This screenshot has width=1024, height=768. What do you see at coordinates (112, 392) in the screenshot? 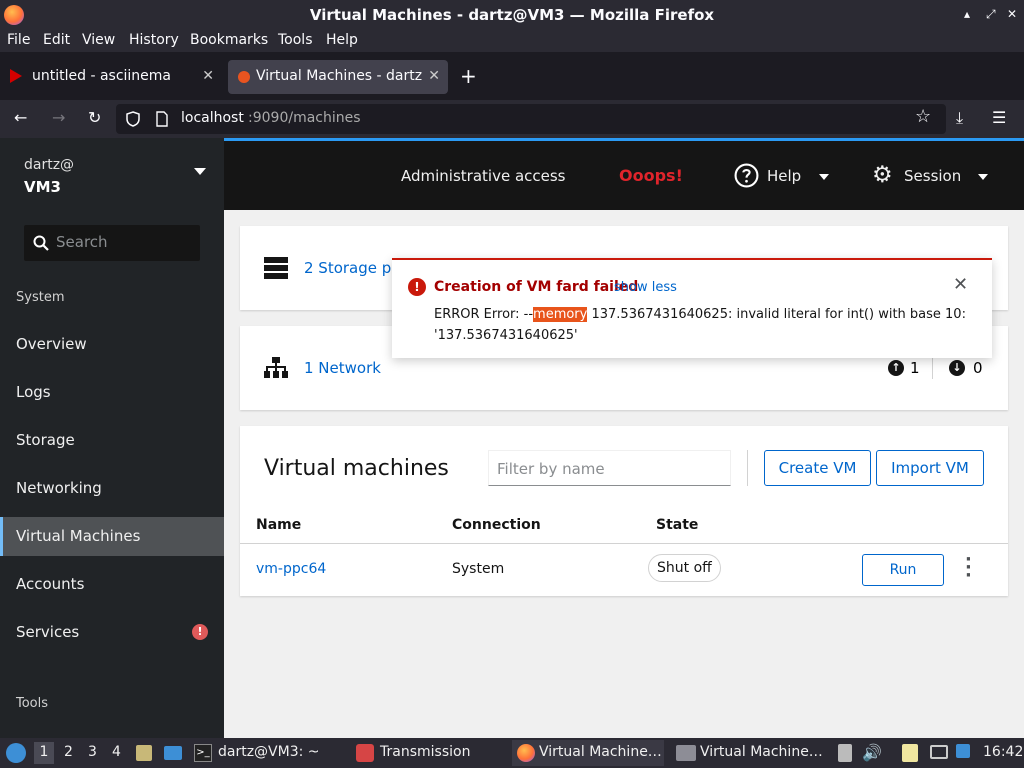
I see `sidebar-item-logs: Logs` at bounding box center [112, 392].